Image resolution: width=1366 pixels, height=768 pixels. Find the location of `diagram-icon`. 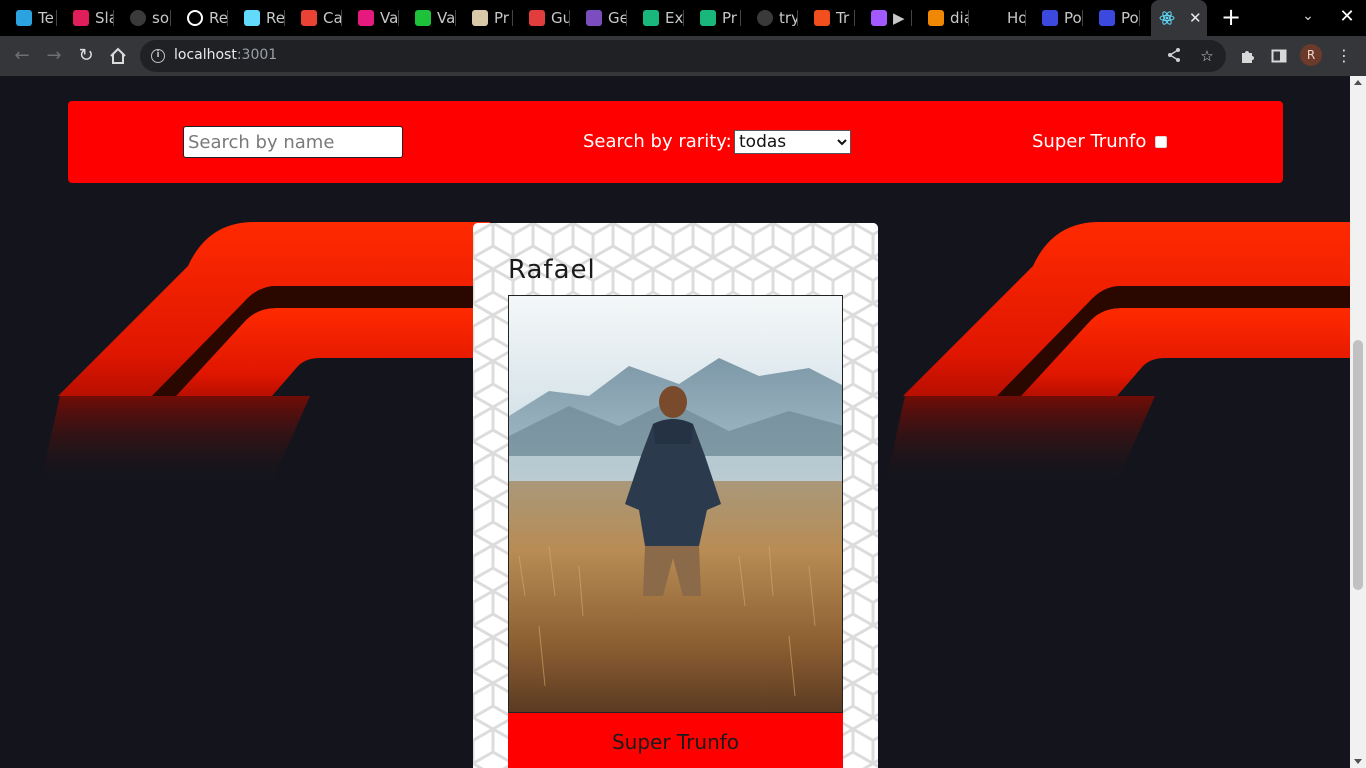

diagram-icon is located at coordinates (936, 18).